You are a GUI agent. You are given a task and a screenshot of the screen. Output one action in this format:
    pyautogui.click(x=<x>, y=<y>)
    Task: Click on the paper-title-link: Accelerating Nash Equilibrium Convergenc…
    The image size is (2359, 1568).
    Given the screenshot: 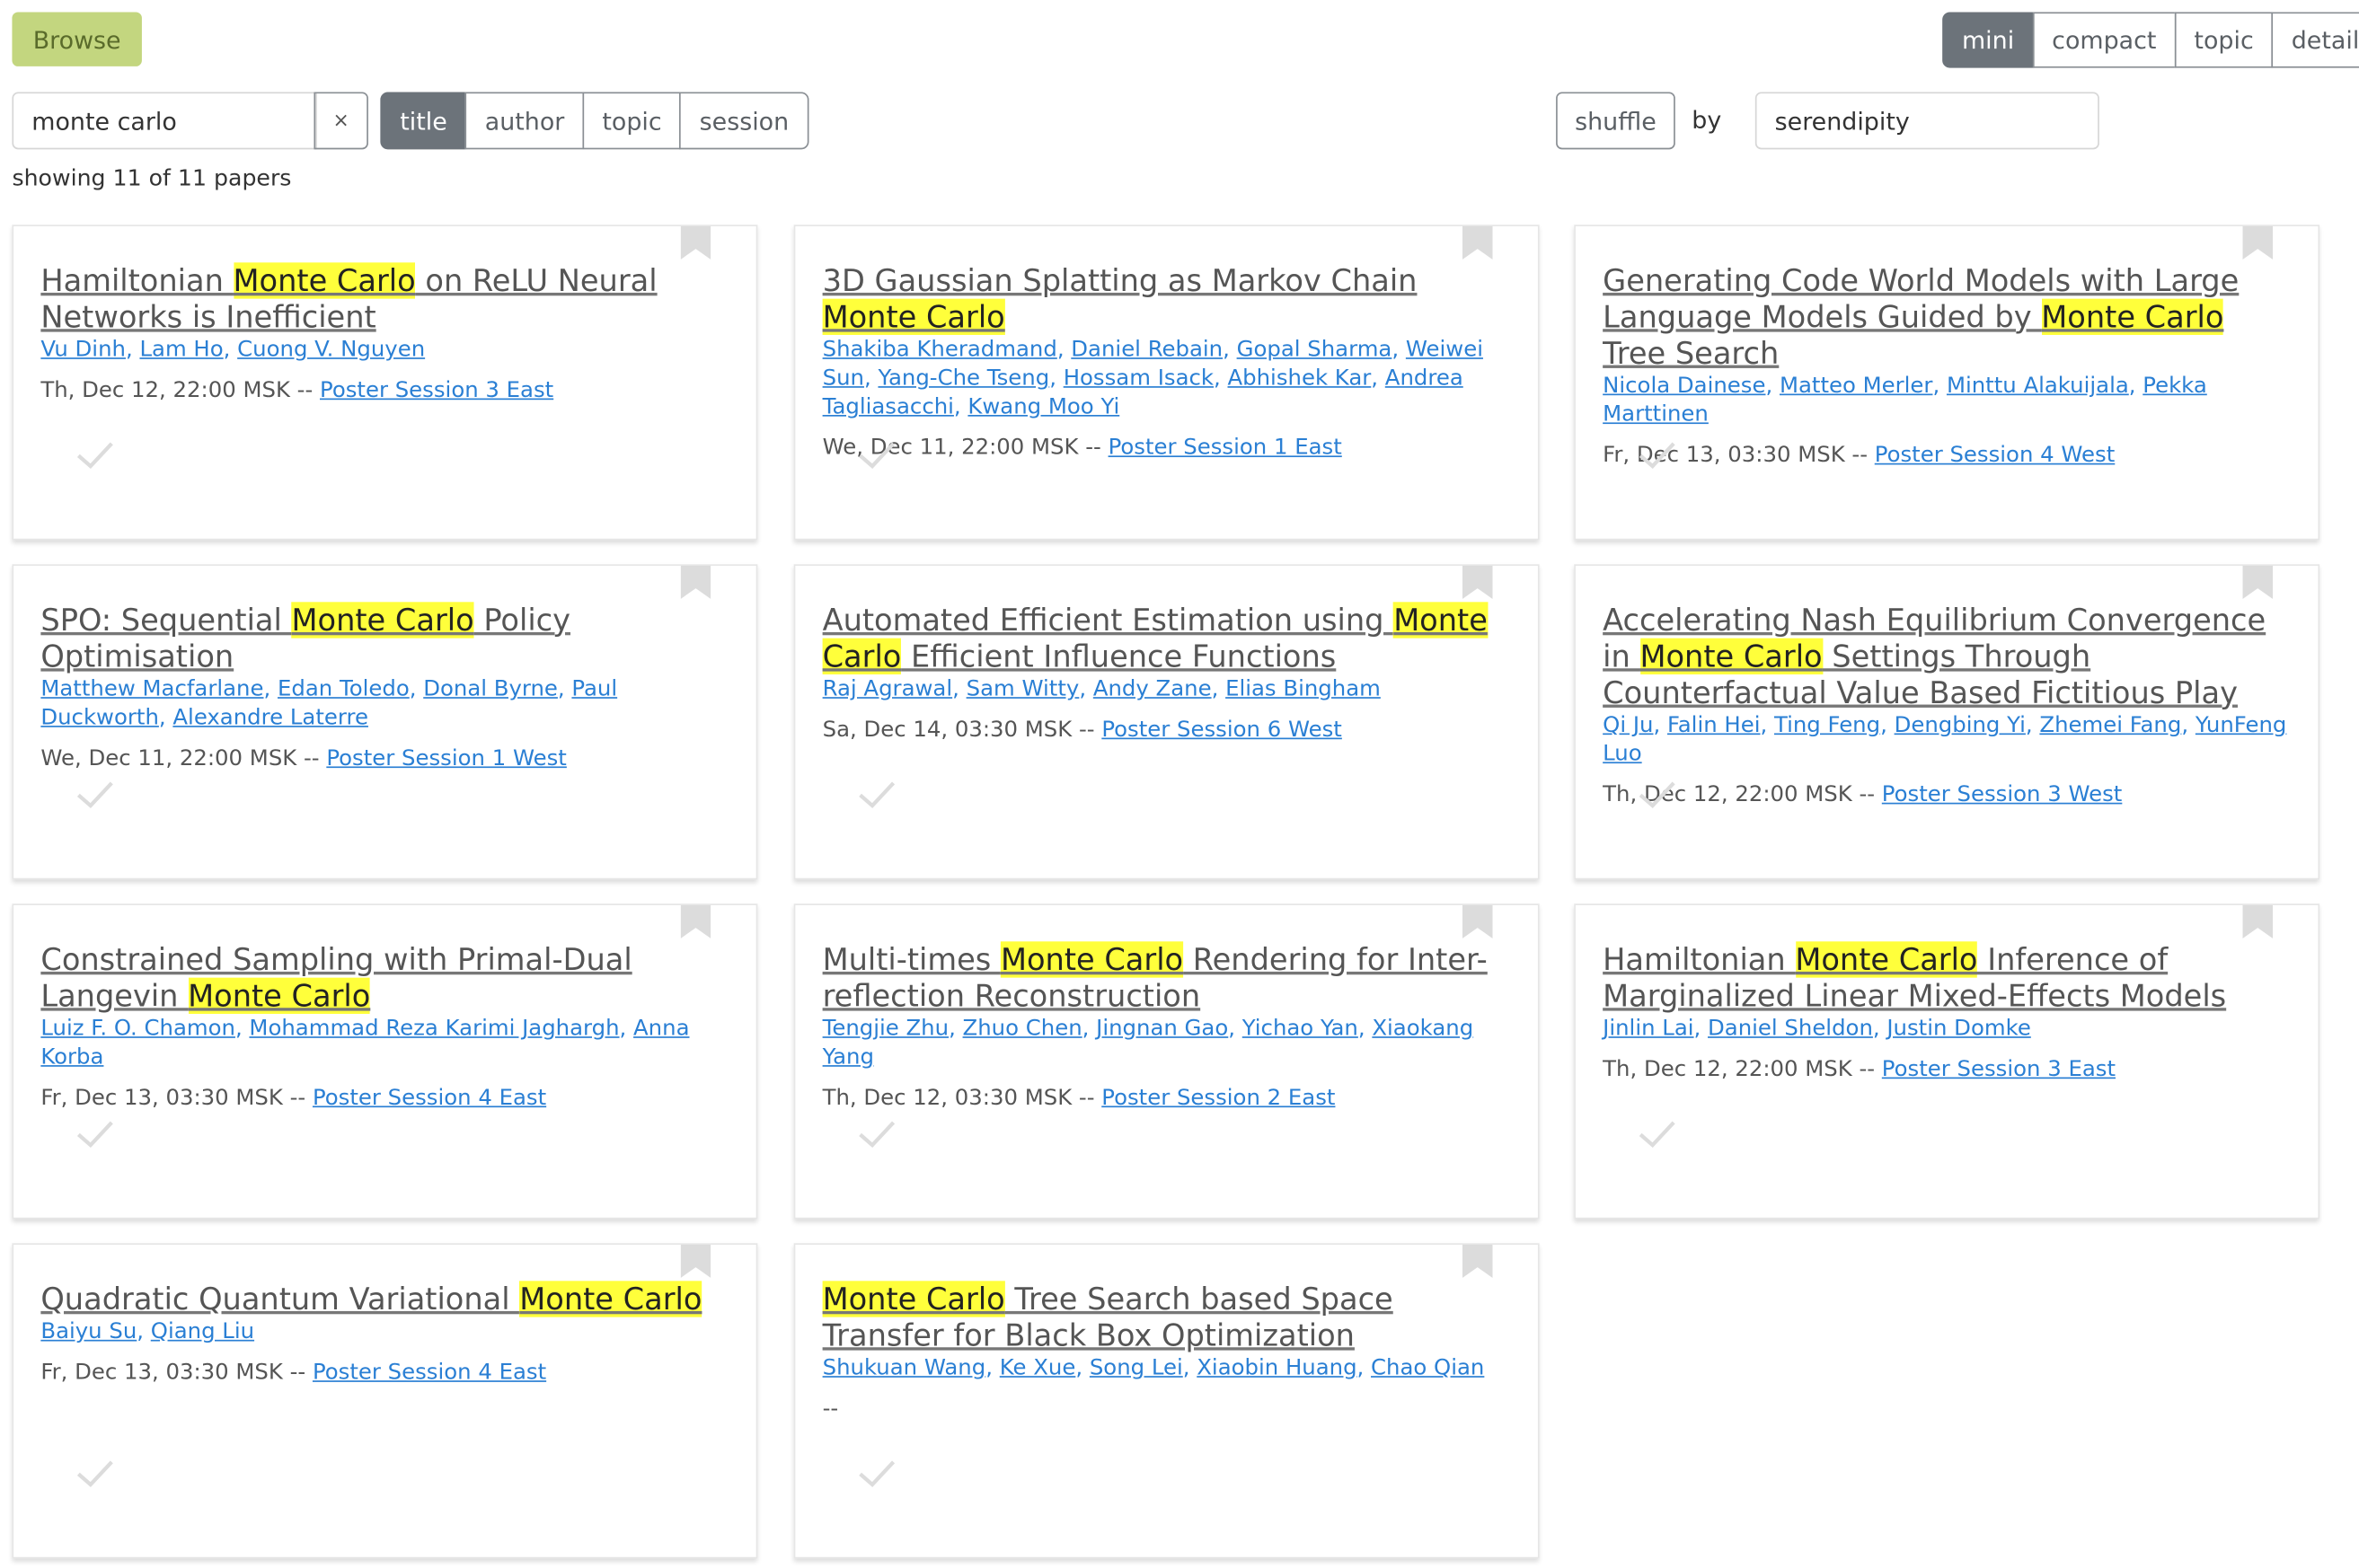 What is the action you would take?
    pyautogui.click(x=1947, y=656)
    